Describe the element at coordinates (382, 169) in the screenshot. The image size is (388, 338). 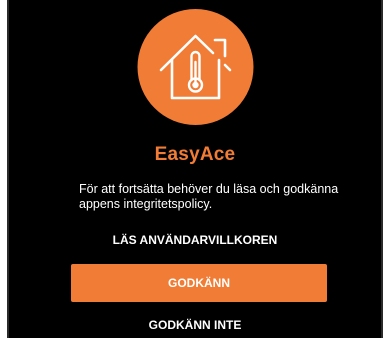
I see `frame-border-right` at that location.